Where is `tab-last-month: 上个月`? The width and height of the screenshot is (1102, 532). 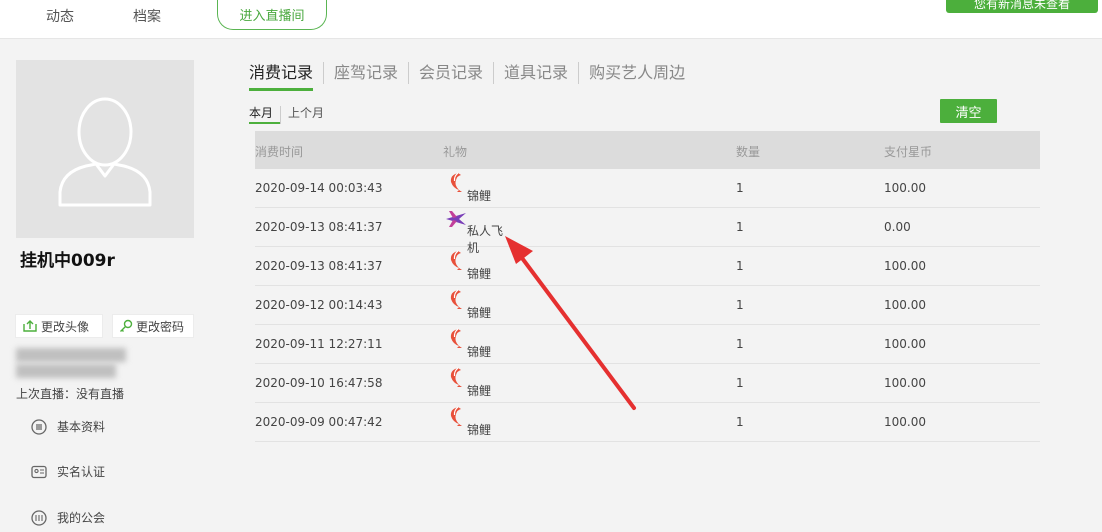
tab-last-month: 上个月 is located at coordinates (305, 115).